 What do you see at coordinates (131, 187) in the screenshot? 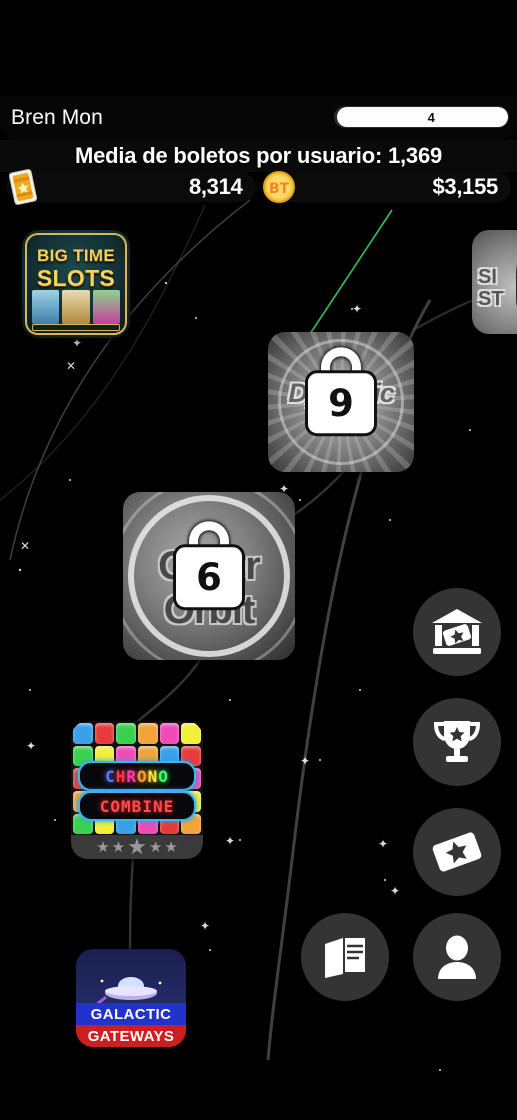
I see `tickets-counter: 8,314` at bounding box center [131, 187].